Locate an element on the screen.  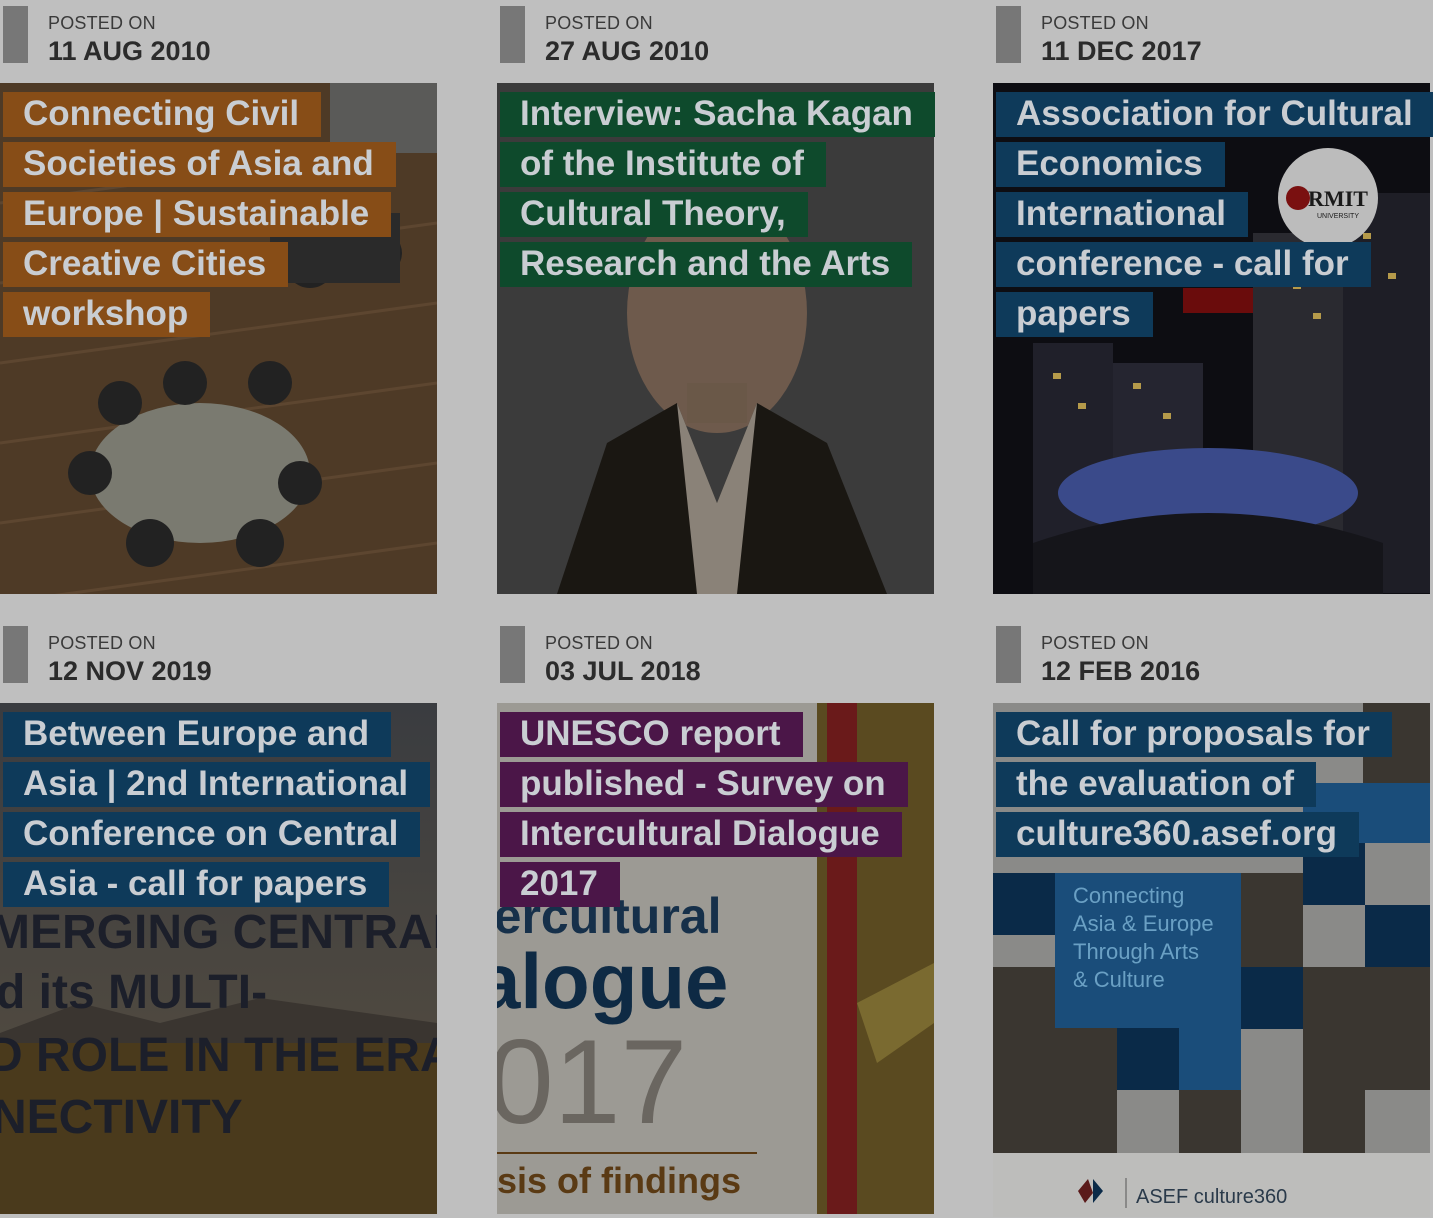
post-date: 11 DEC 2017 is located at coordinates (1121, 51).